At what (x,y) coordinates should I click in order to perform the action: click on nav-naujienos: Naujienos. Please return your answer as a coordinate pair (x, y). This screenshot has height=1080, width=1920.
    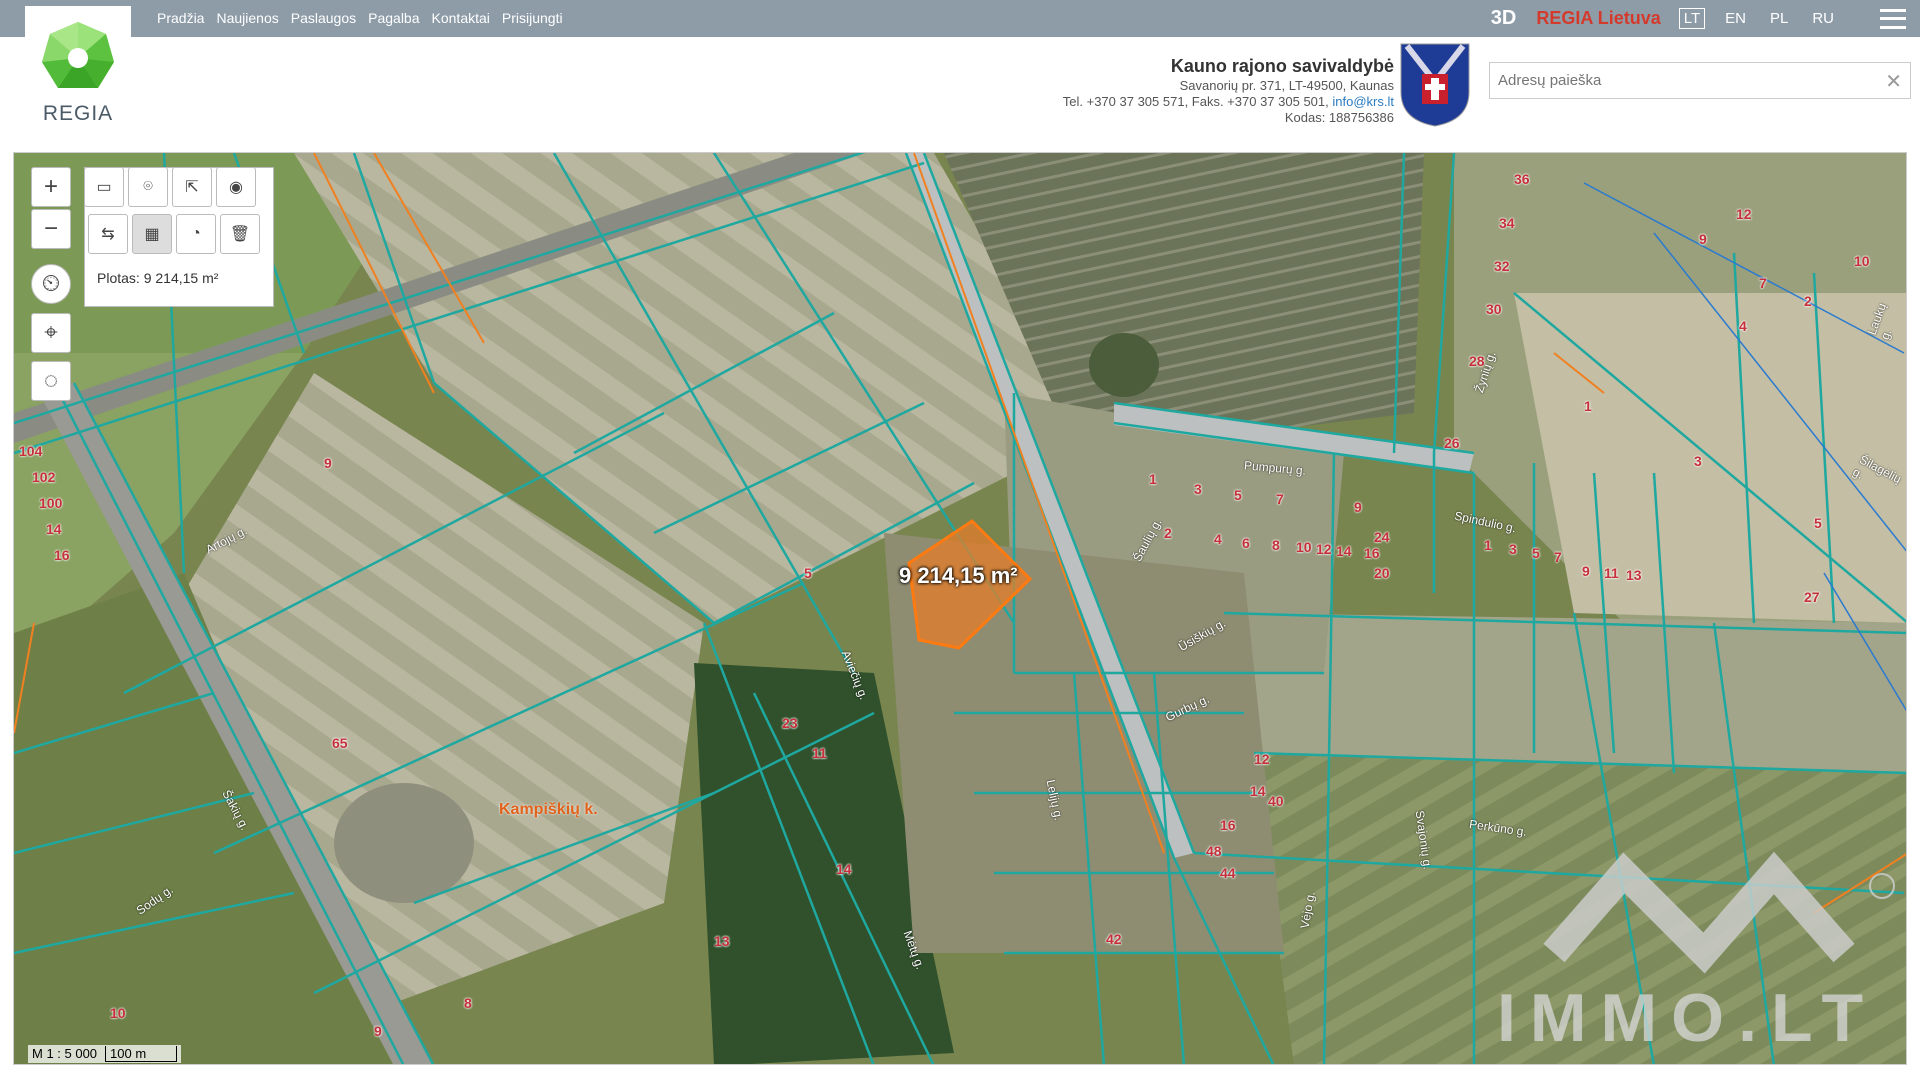
    Looking at the image, I should click on (247, 18).